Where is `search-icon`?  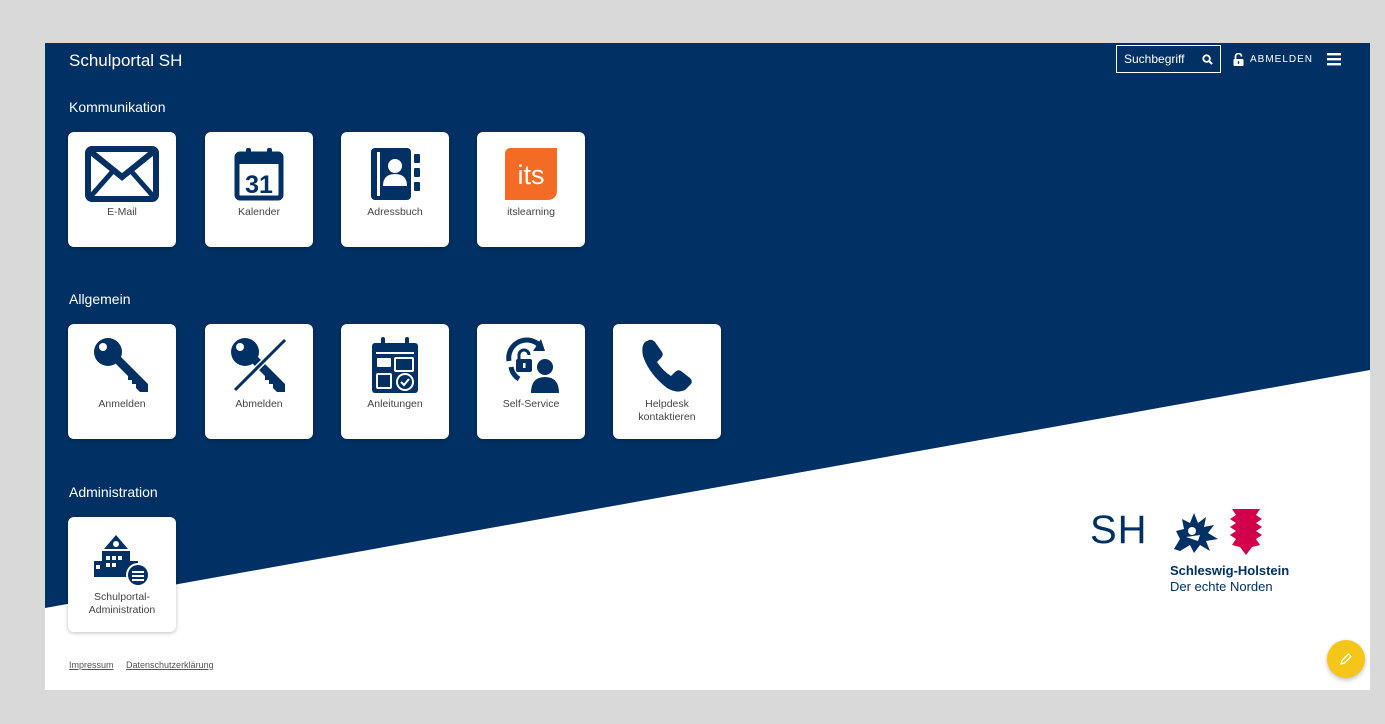 search-icon is located at coordinates (1207, 59).